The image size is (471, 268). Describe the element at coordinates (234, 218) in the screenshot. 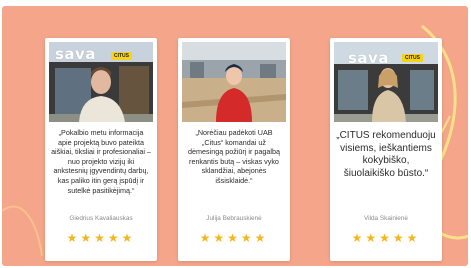

I see `testimonial-author: Julija Bebrauskienė` at that location.